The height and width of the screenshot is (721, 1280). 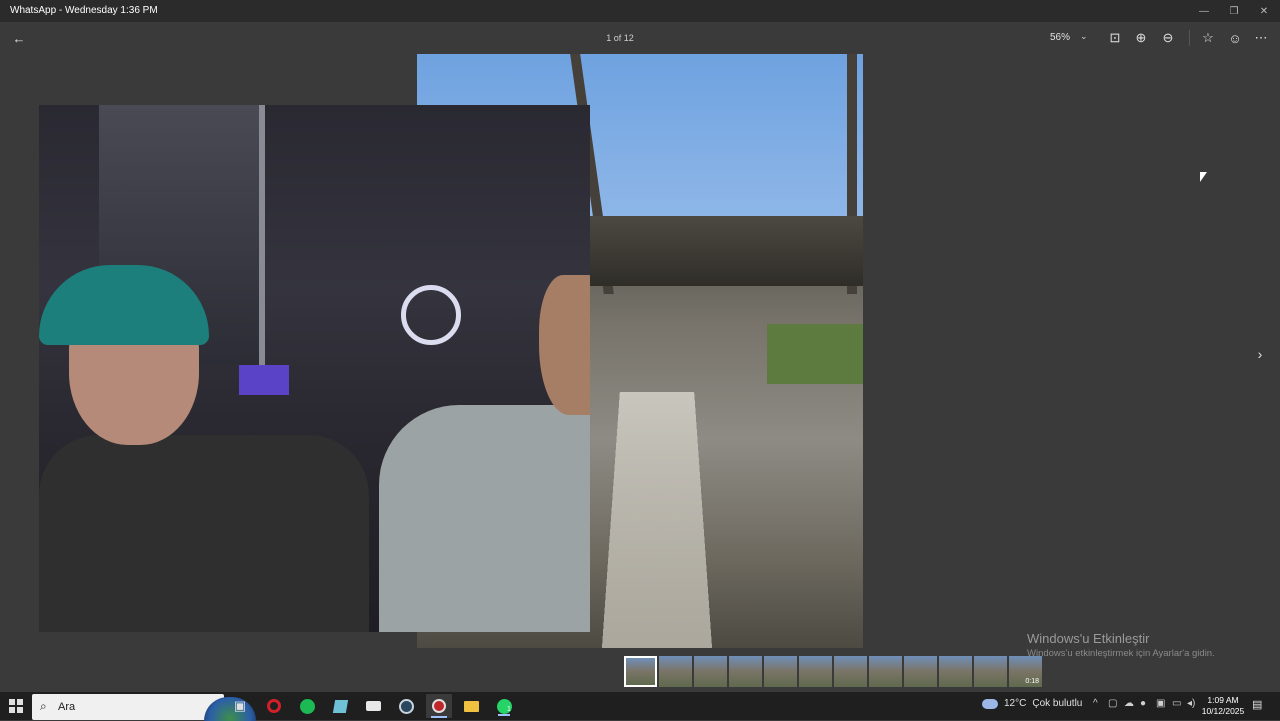 I want to click on cloud-icon, so click(x=990, y=703).